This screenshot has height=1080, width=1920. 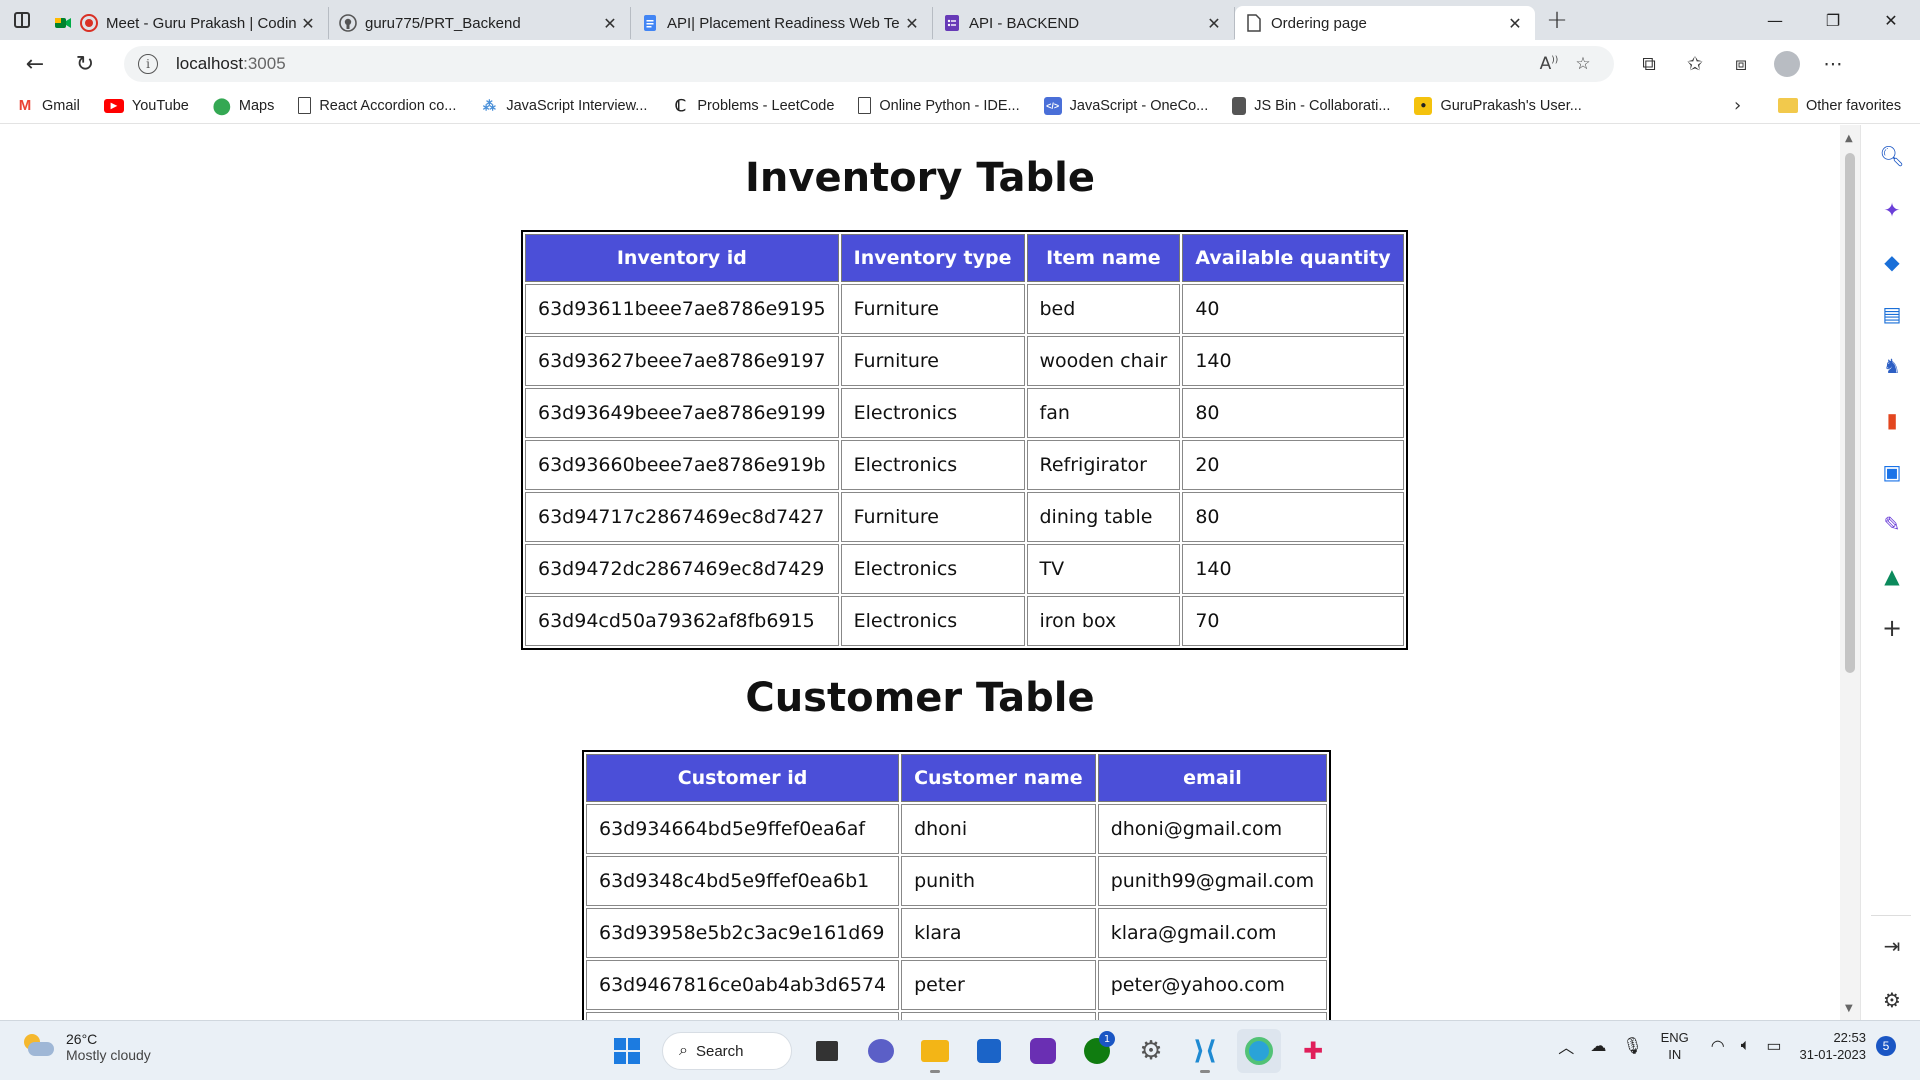 What do you see at coordinates (1293, 465) in the screenshot?
I see `table-cell: 20` at bounding box center [1293, 465].